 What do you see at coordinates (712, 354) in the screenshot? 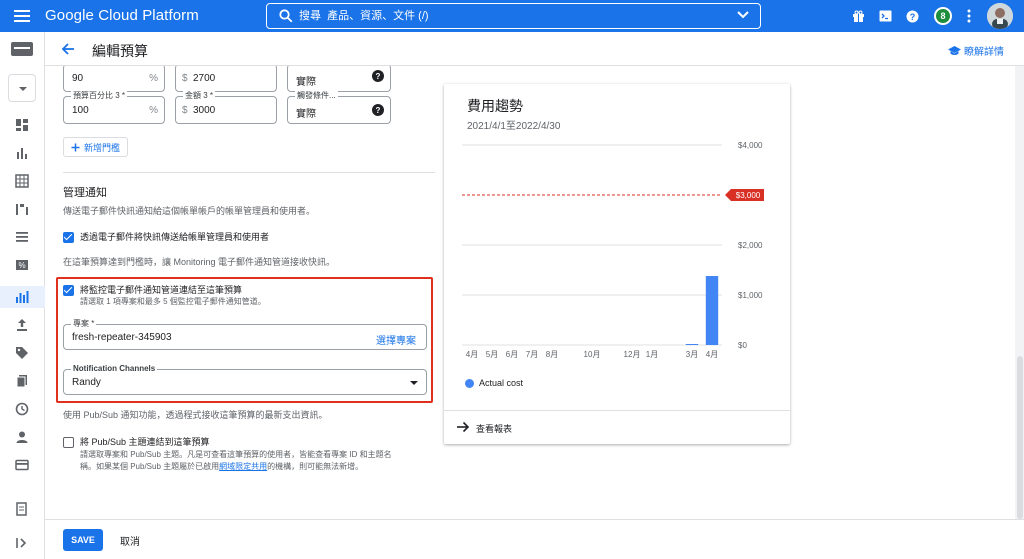
I see `x-tick-label: 4月` at bounding box center [712, 354].